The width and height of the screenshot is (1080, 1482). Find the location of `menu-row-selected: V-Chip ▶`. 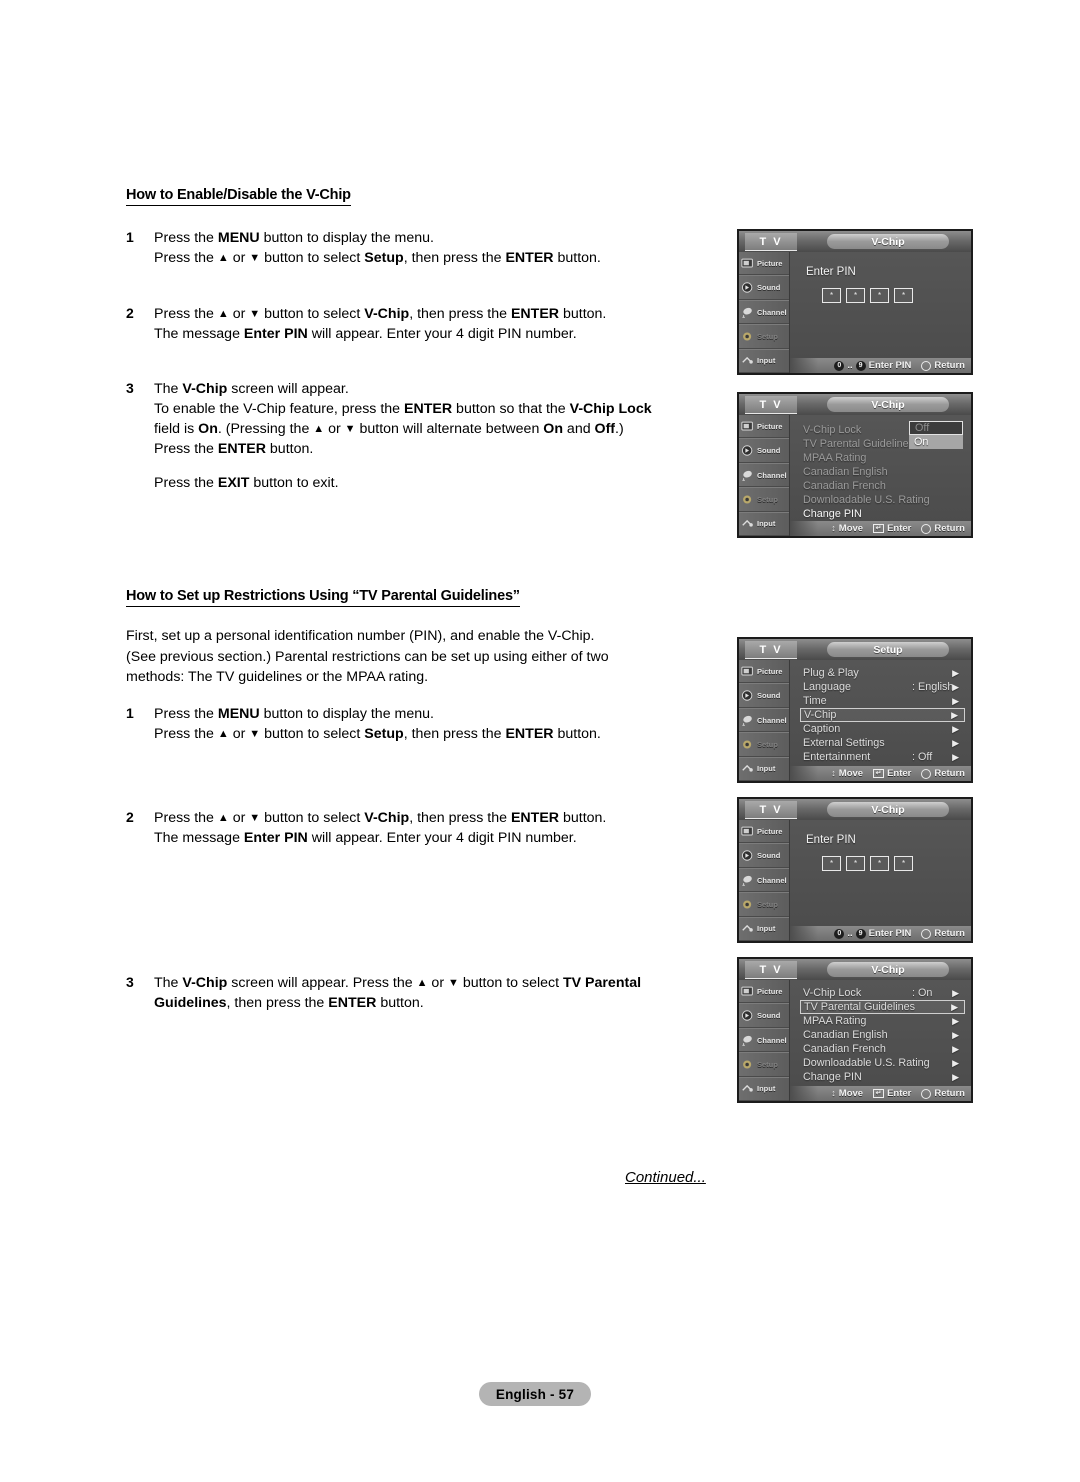

menu-row-selected: V-Chip ▶ is located at coordinates (882, 715).